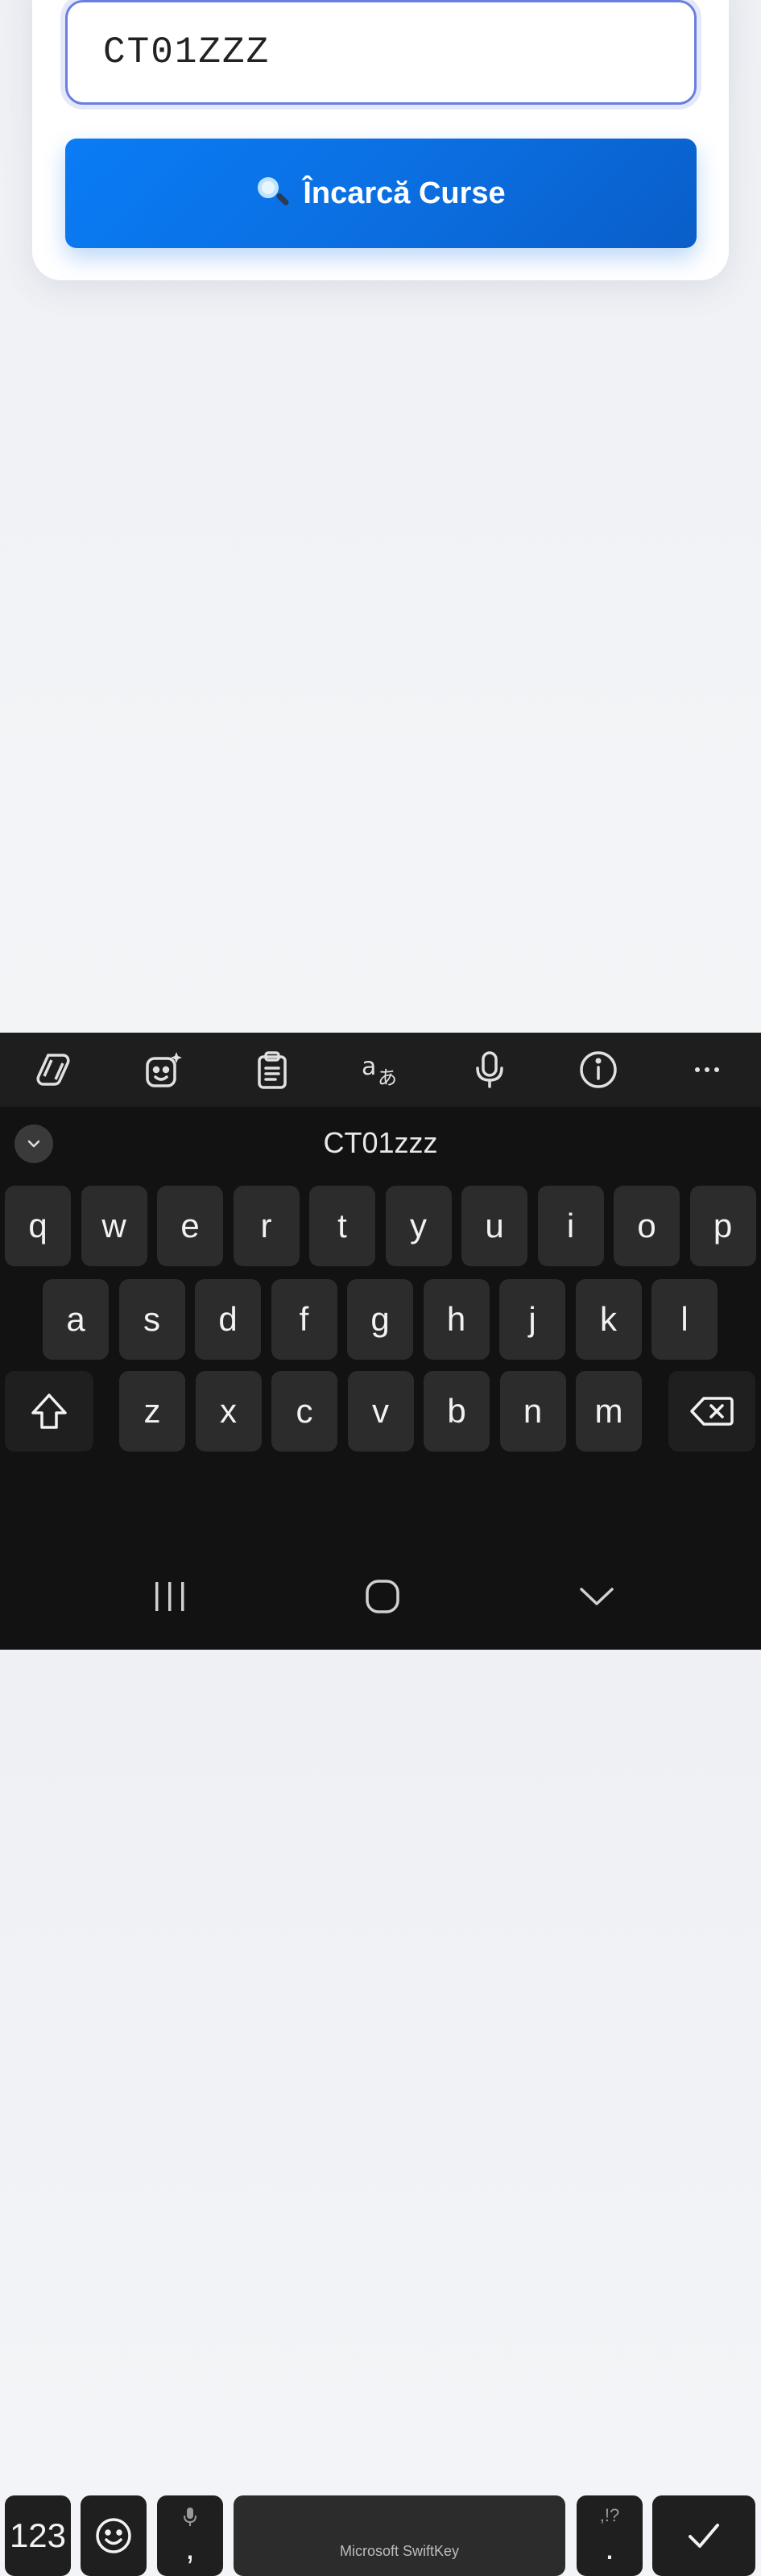 This screenshot has height=2576, width=761. What do you see at coordinates (55, 1070) in the screenshot?
I see `copilot-icon` at bounding box center [55, 1070].